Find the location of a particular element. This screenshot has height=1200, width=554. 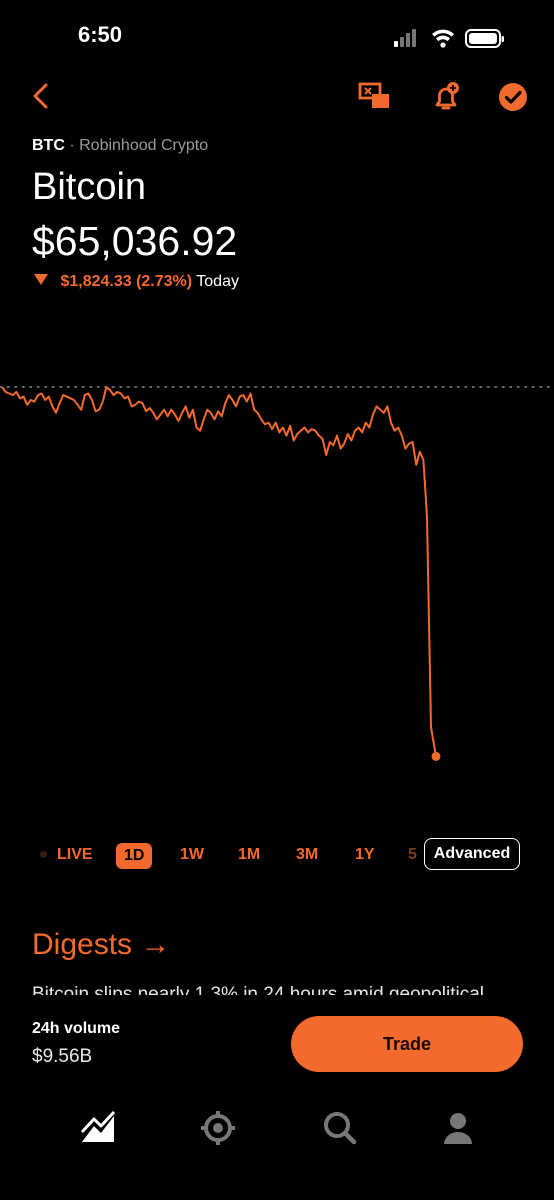

search-icon is located at coordinates (340, 1128).